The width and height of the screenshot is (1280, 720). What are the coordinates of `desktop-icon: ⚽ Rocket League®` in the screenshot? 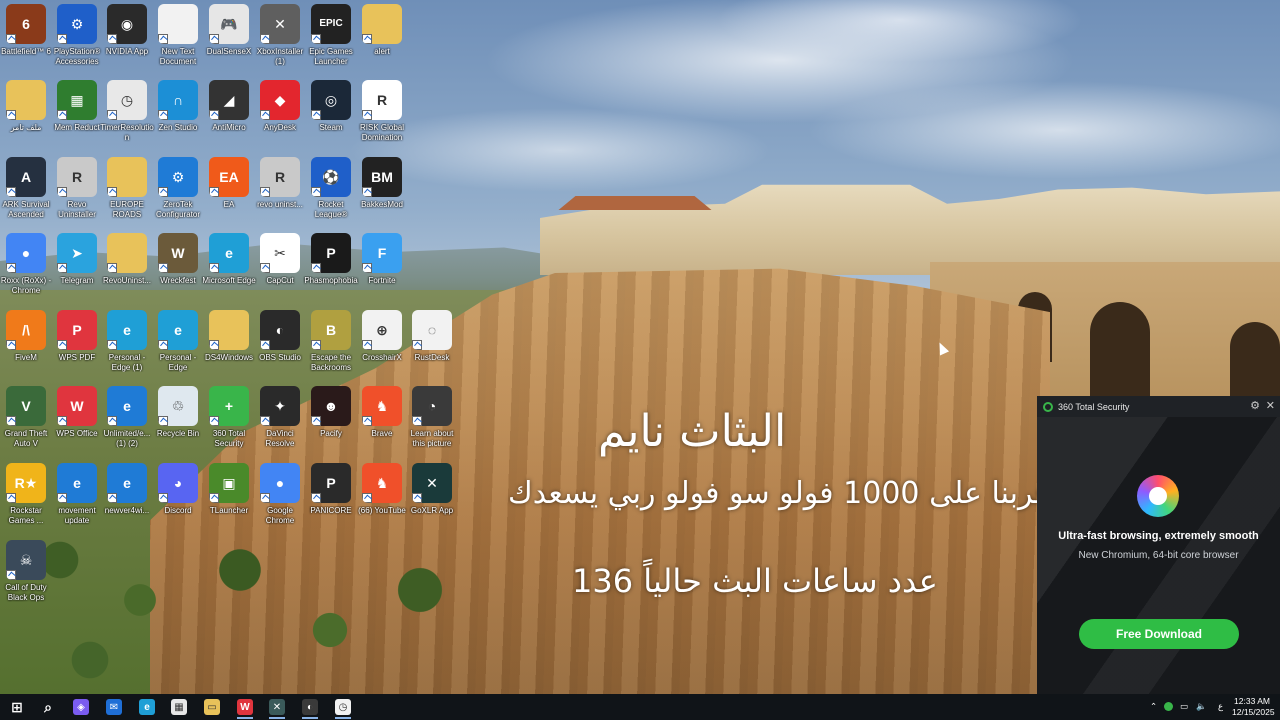 It's located at (331, 195).